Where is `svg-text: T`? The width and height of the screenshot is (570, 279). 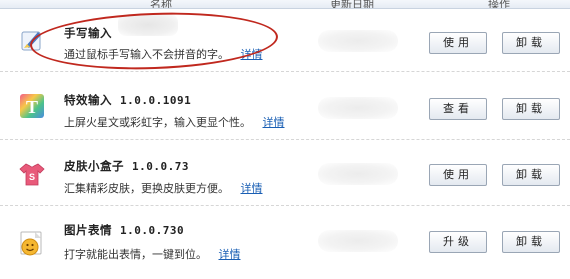
svg-text: T is located at coordinates (32, 107).